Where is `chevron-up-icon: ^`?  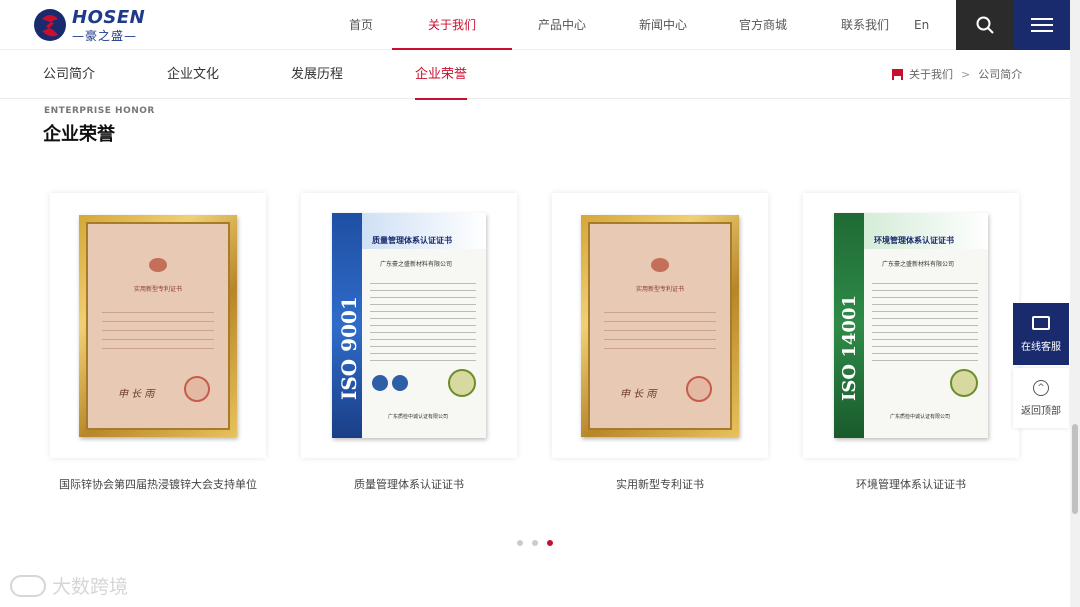
chevron-up-icon: ^ is located at coordinates (1041, 387).